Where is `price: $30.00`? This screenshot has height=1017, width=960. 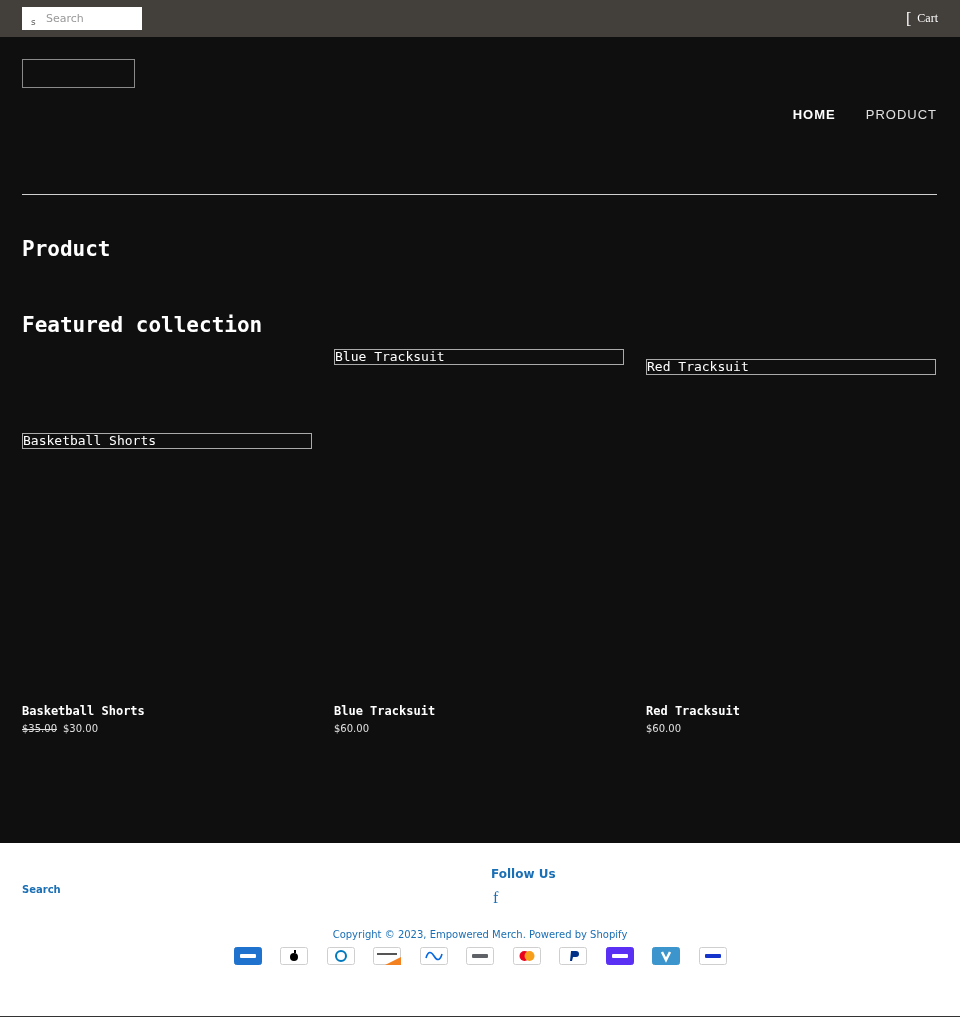
price: $30.00 is located at coordinates (80, 728).